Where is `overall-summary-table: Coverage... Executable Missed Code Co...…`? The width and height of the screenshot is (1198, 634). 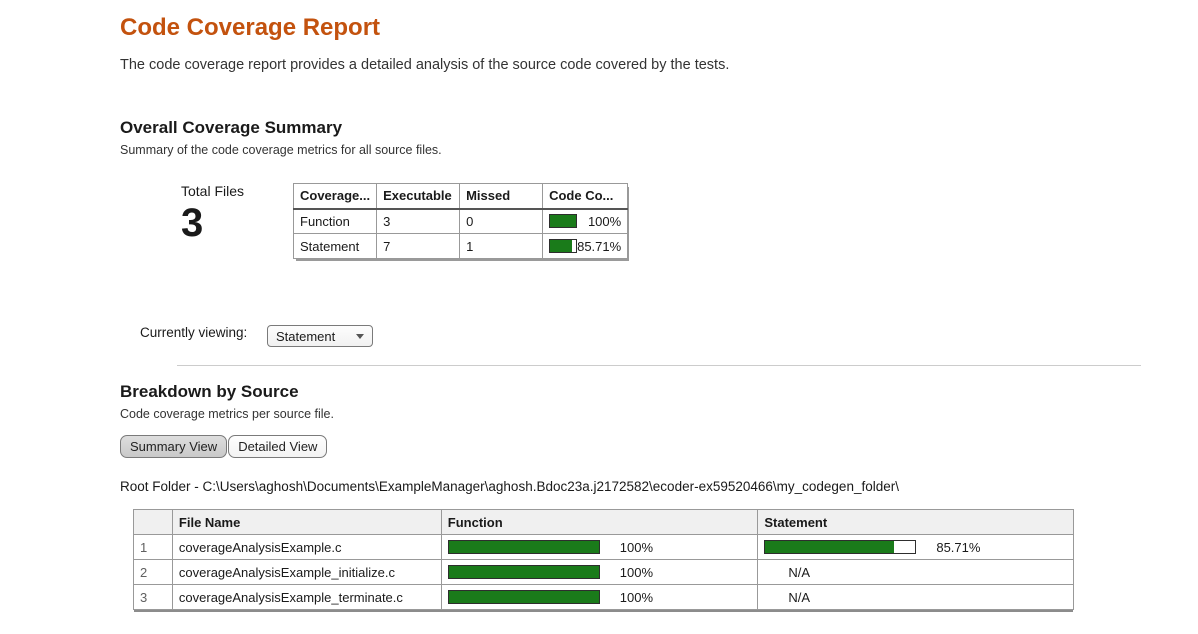
overall-summary-table: Coverage... Executable Missed Code Co...… is located at coordinates (460, 221).